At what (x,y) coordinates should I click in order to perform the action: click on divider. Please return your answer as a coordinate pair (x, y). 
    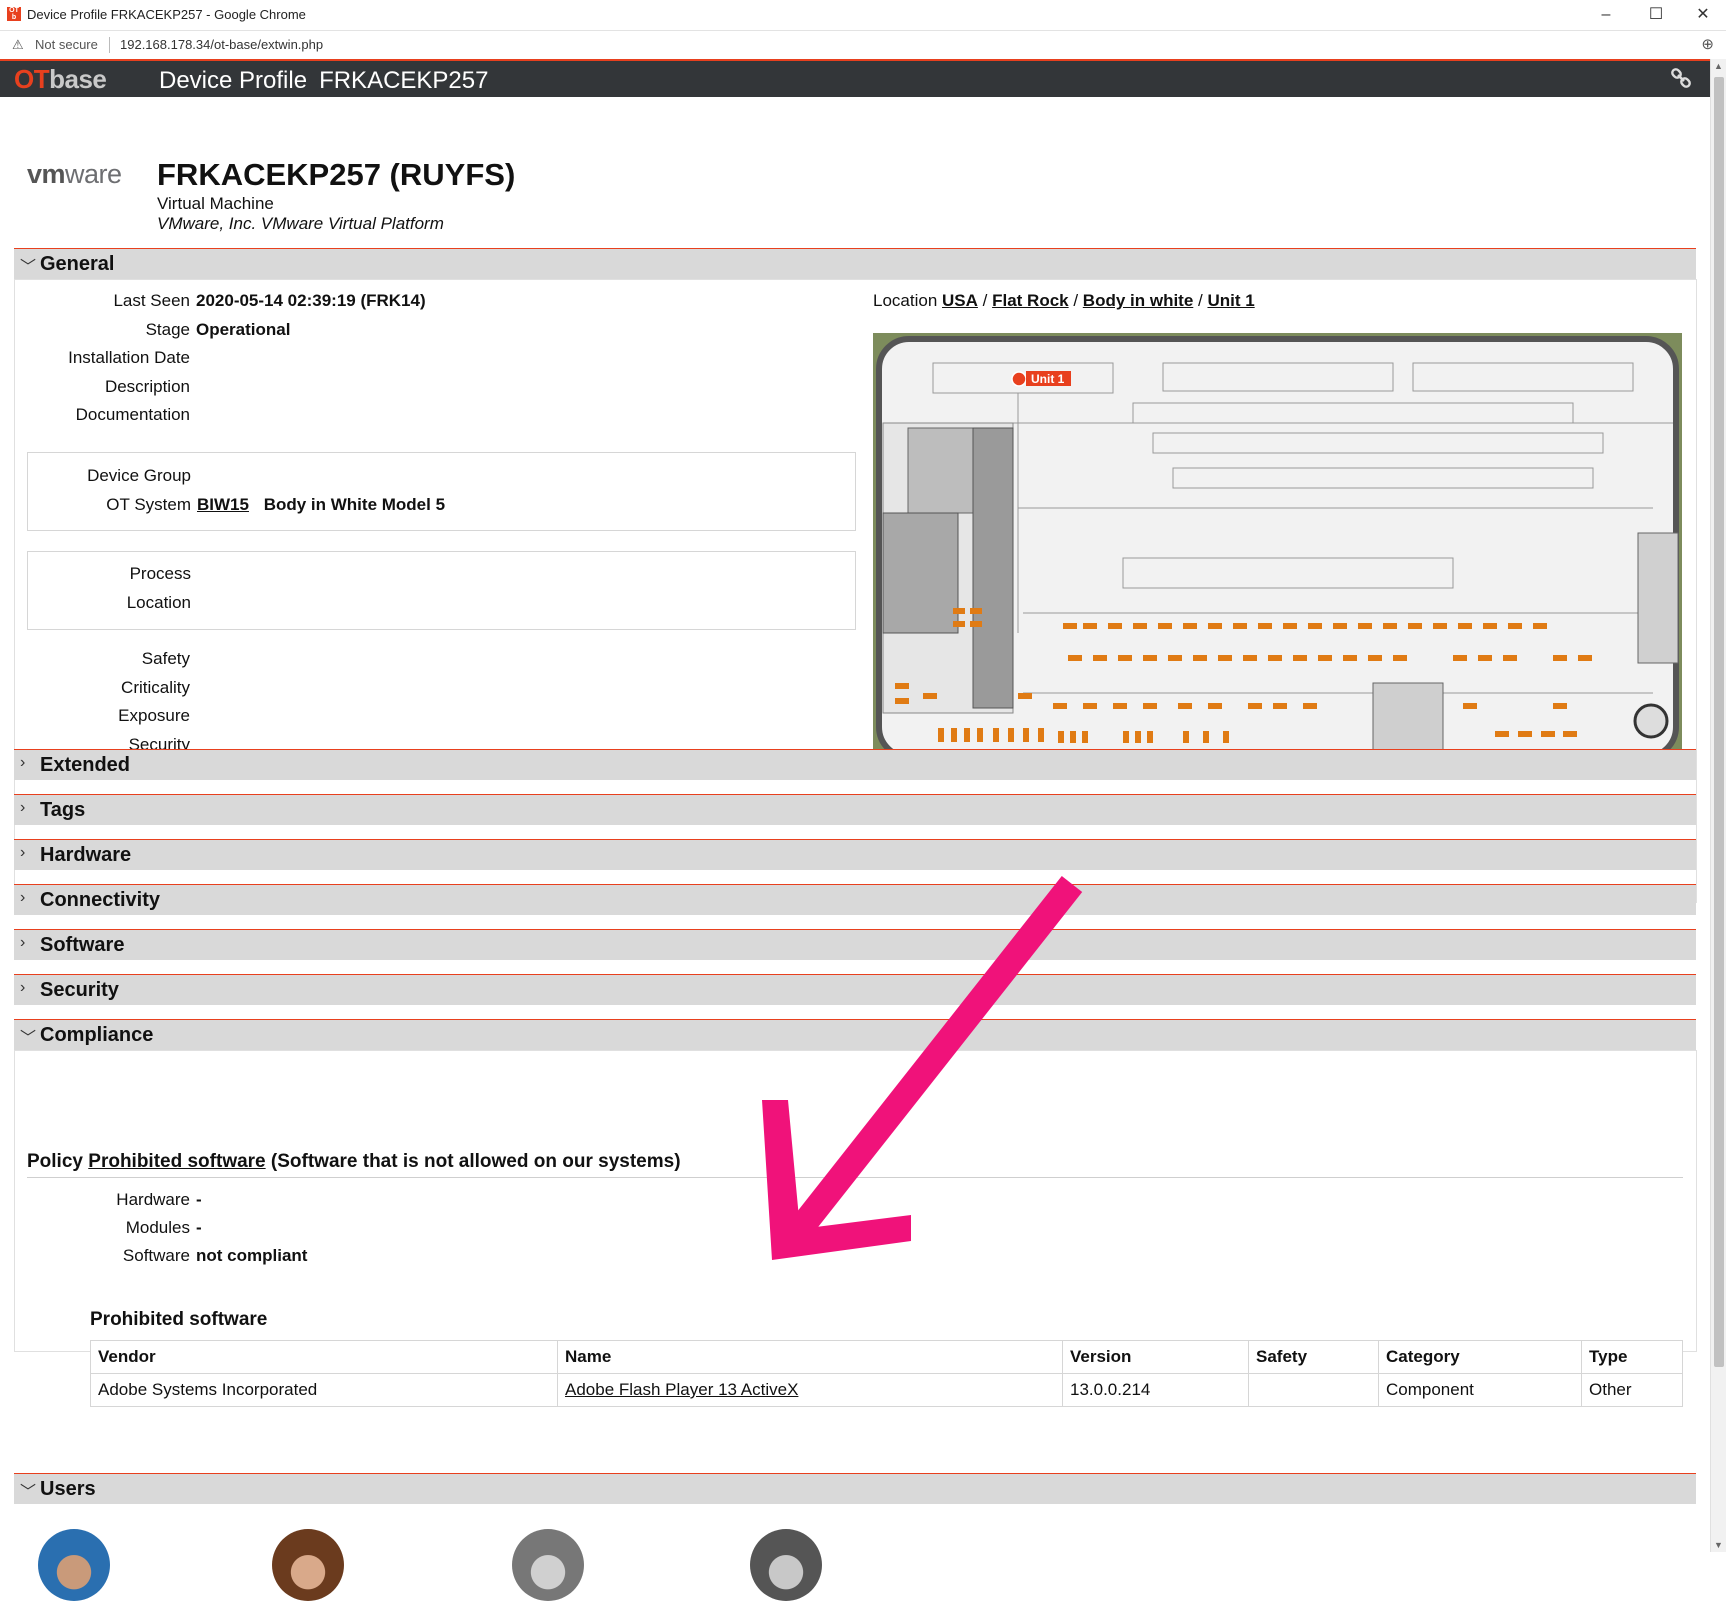
    Looking at the image, I should click on (855, 1177).